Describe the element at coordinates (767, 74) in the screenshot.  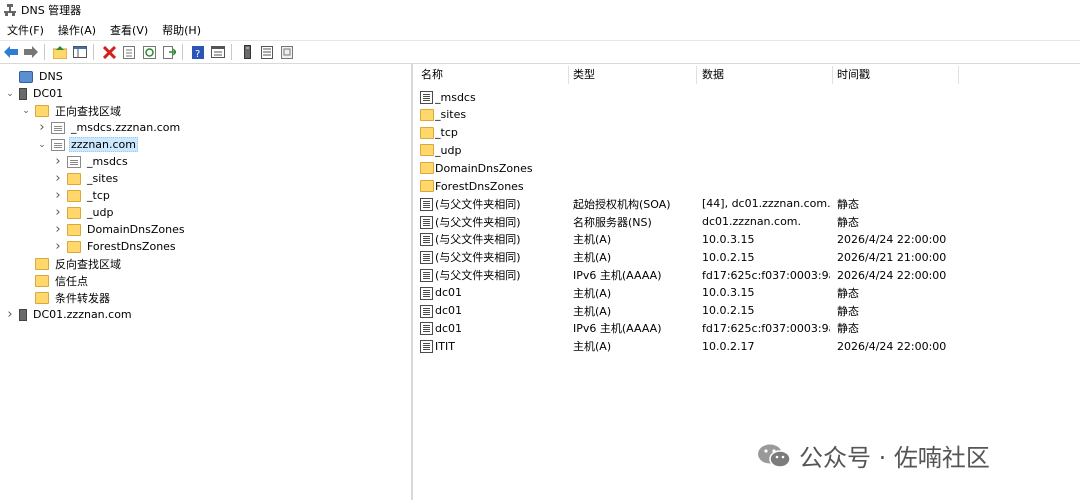
I see `column-header-data: 数据` at that location.